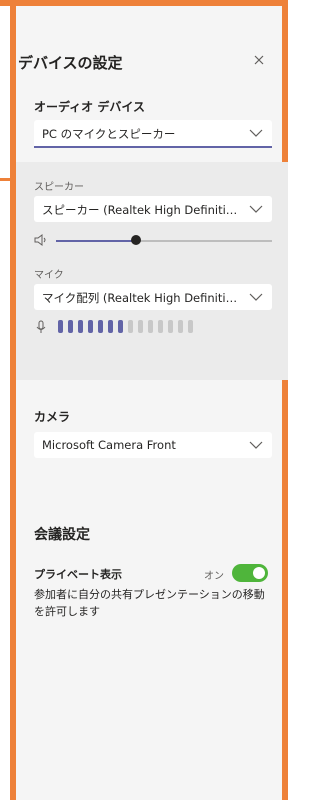 The height and width of the screenshot is (800, 320). I want to click on camera-select: Microsoft Camera Front, so click(153, 445).